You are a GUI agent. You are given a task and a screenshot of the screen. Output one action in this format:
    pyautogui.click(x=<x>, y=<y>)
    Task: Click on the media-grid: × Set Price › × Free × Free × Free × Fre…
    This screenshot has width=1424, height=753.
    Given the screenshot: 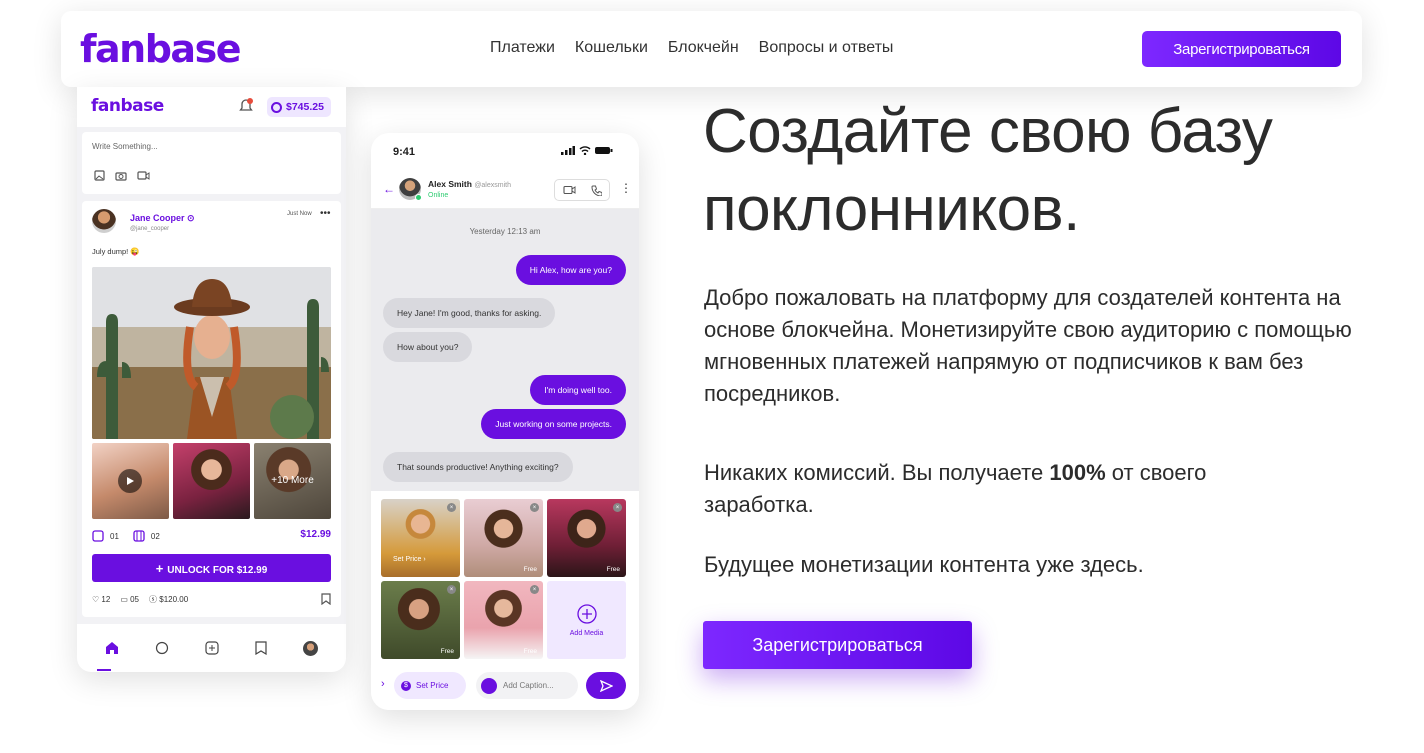 What is the action you would take?
    pyautogui.click(x=503, y=579)
    